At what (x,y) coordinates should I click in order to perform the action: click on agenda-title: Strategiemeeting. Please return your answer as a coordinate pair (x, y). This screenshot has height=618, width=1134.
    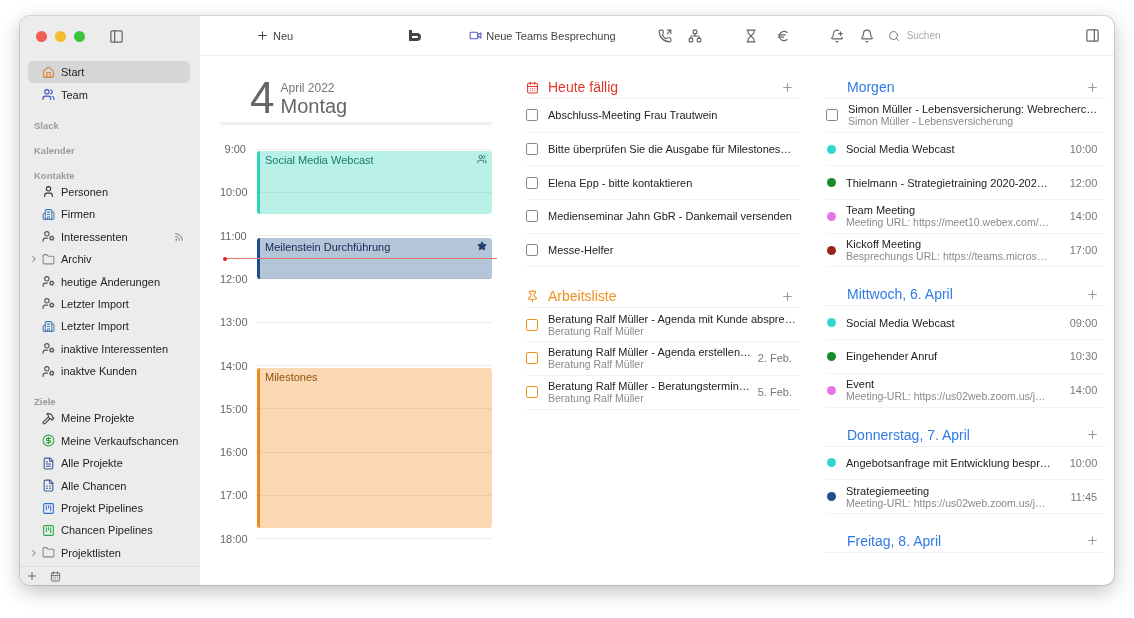
    Looking at the image, I should click on (888, 490).